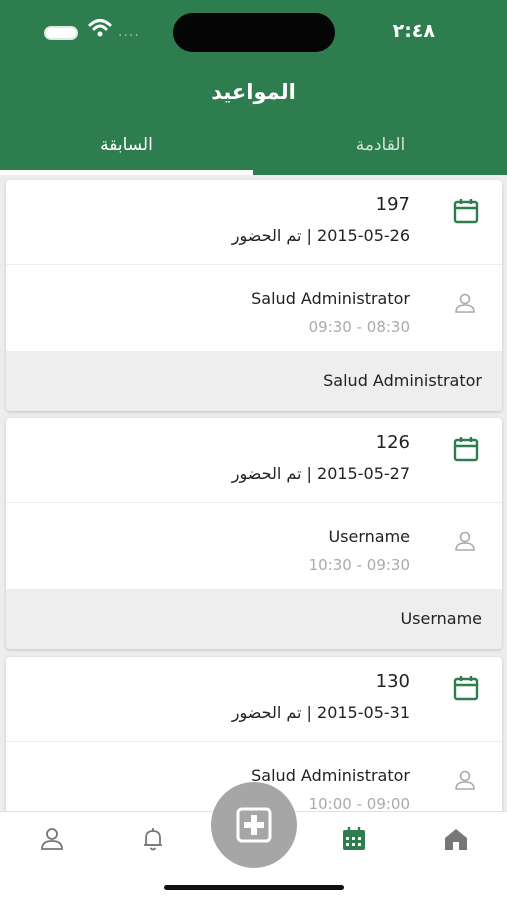 The width and height of the screenshot is (507, 900). I want to click on home-icon, so click(456, 839).